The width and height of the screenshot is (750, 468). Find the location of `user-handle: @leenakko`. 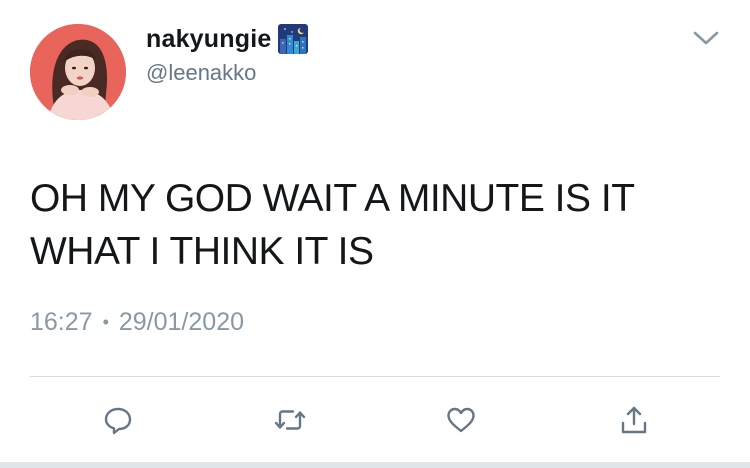

user-handle: @leenakko is located at coordinates (201, 73).